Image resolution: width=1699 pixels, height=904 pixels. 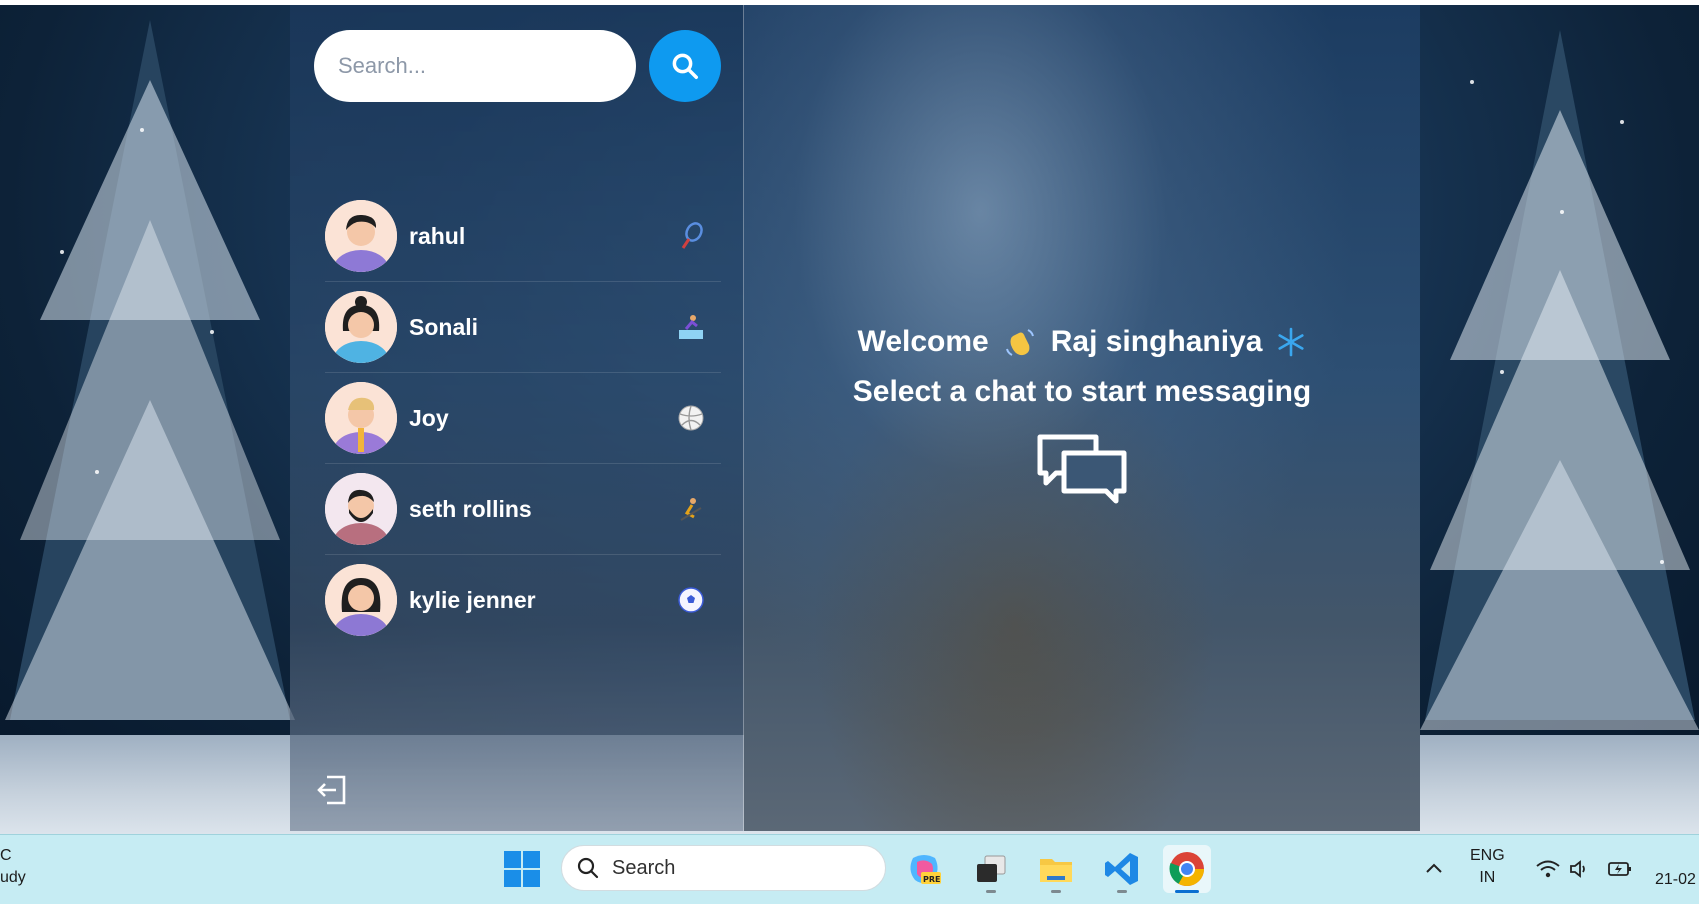 I want to click on start-button, so click(x=522, y=869).